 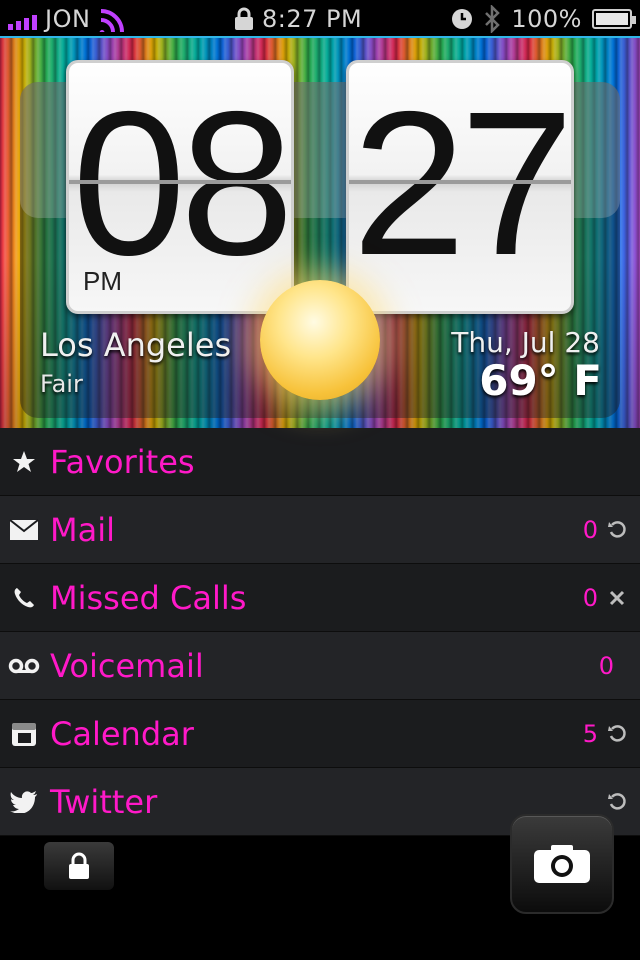 What do you see at coordinates (320, 530) in the screenshot?
I see `list-item-mail: Mail 0` at bounding box center [320, 530].